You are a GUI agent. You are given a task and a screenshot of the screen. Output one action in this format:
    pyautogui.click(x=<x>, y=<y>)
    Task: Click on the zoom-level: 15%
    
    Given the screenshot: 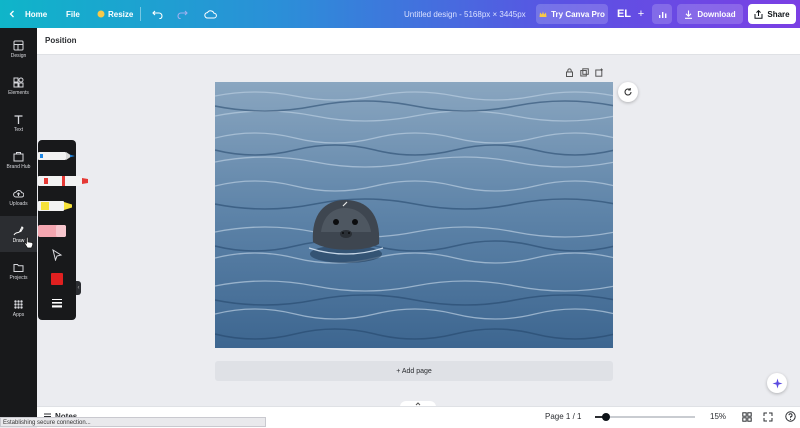 What is the action you would take?
    pyautogui.click(x=718, y=416)
    